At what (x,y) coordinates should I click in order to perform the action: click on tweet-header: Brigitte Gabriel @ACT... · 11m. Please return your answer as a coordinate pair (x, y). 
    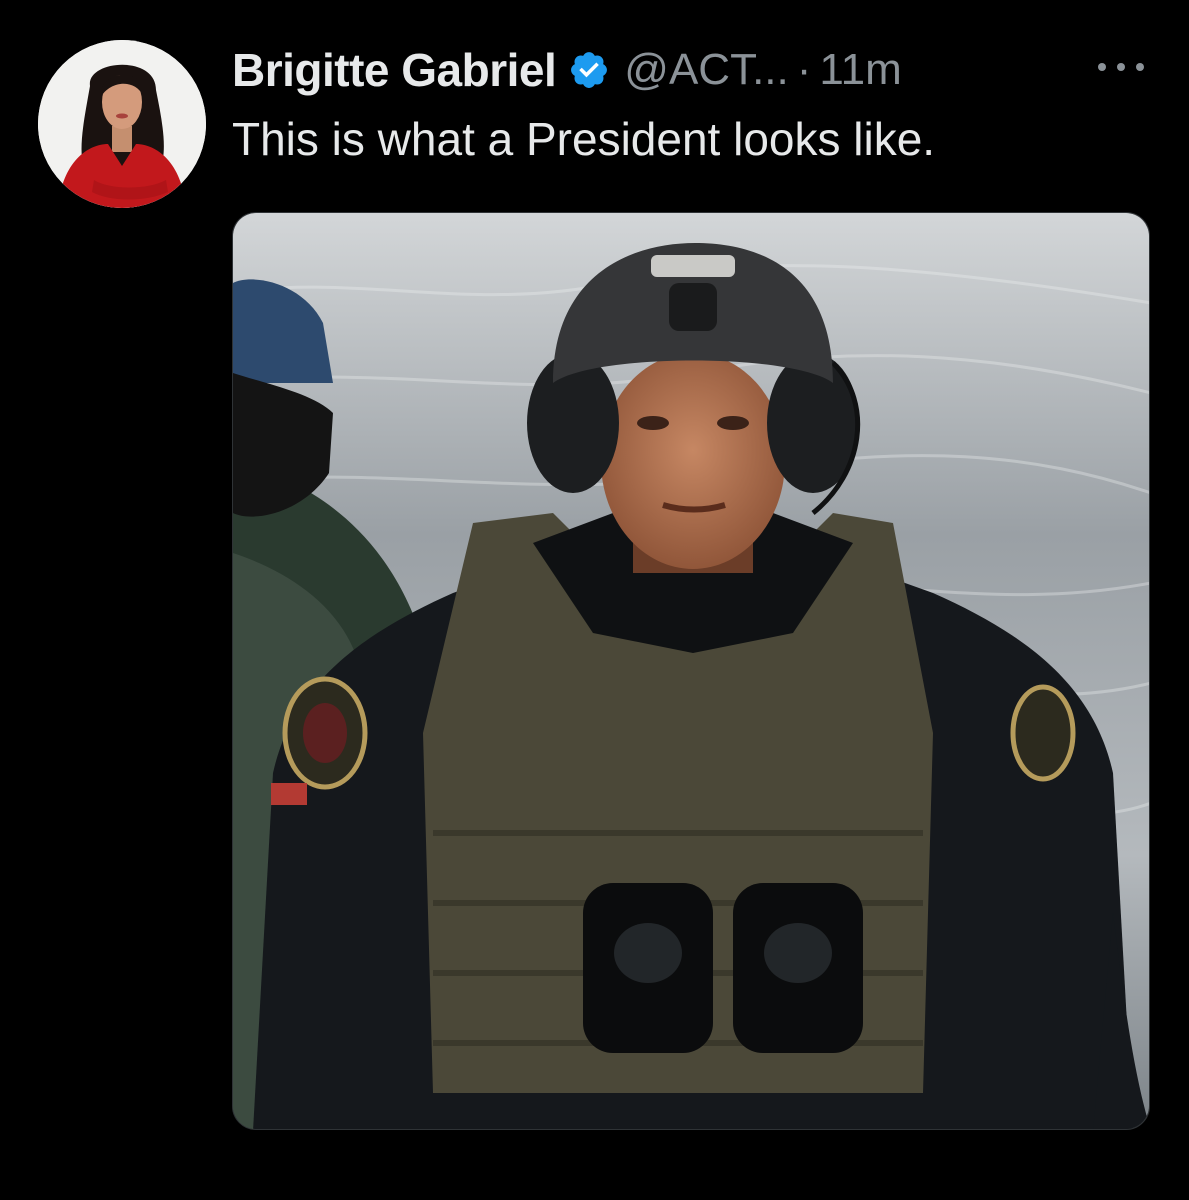
    Looking at the image, I should click on (567, 70).